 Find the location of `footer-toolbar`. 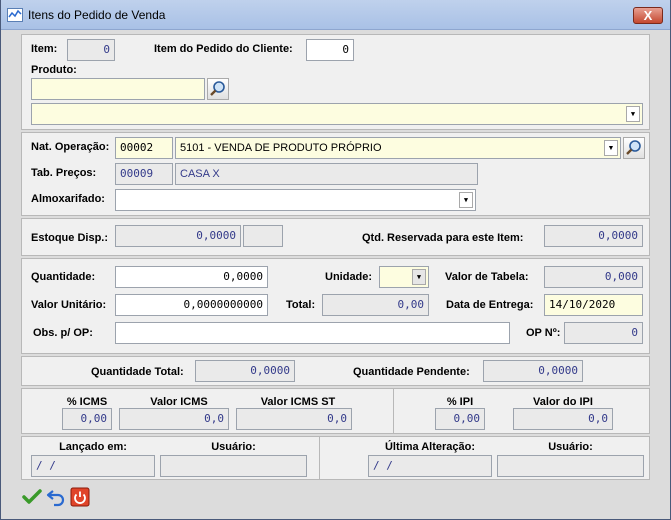

footer-toolbar is located at coordinates (336, 498).